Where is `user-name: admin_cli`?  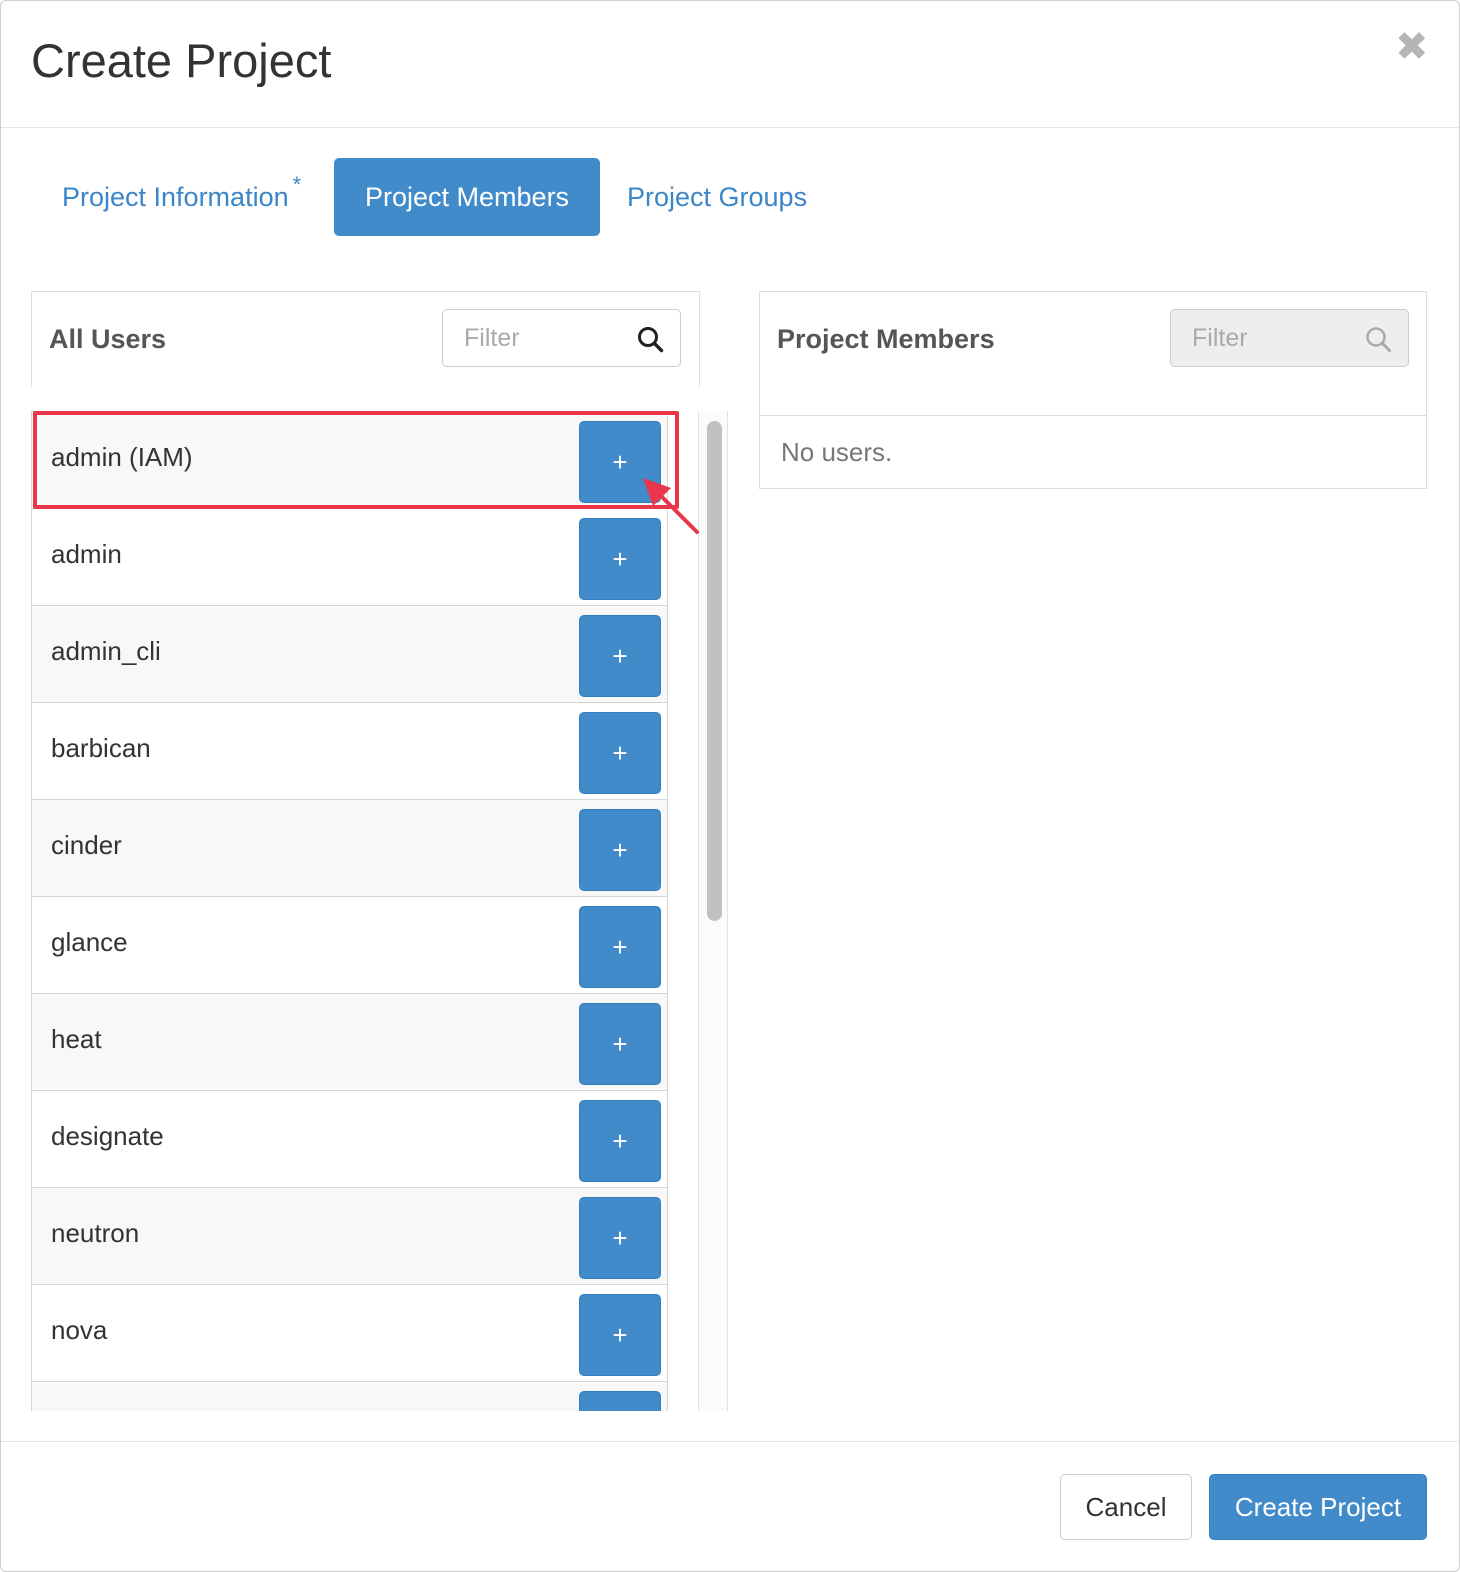 user-name: admin_cli is located at coordinates (106, 651).